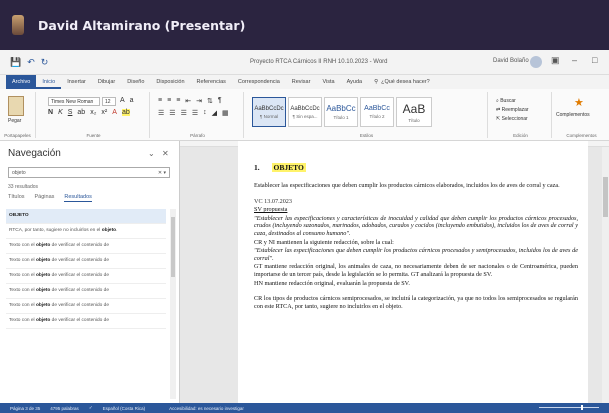 Image resolution: width=609 pixels, height=413 pixels. What do you see at coordinates (184, 113) in the screenshot?
I see `align-right-icon: ☰` at bounding box center [184, 113].